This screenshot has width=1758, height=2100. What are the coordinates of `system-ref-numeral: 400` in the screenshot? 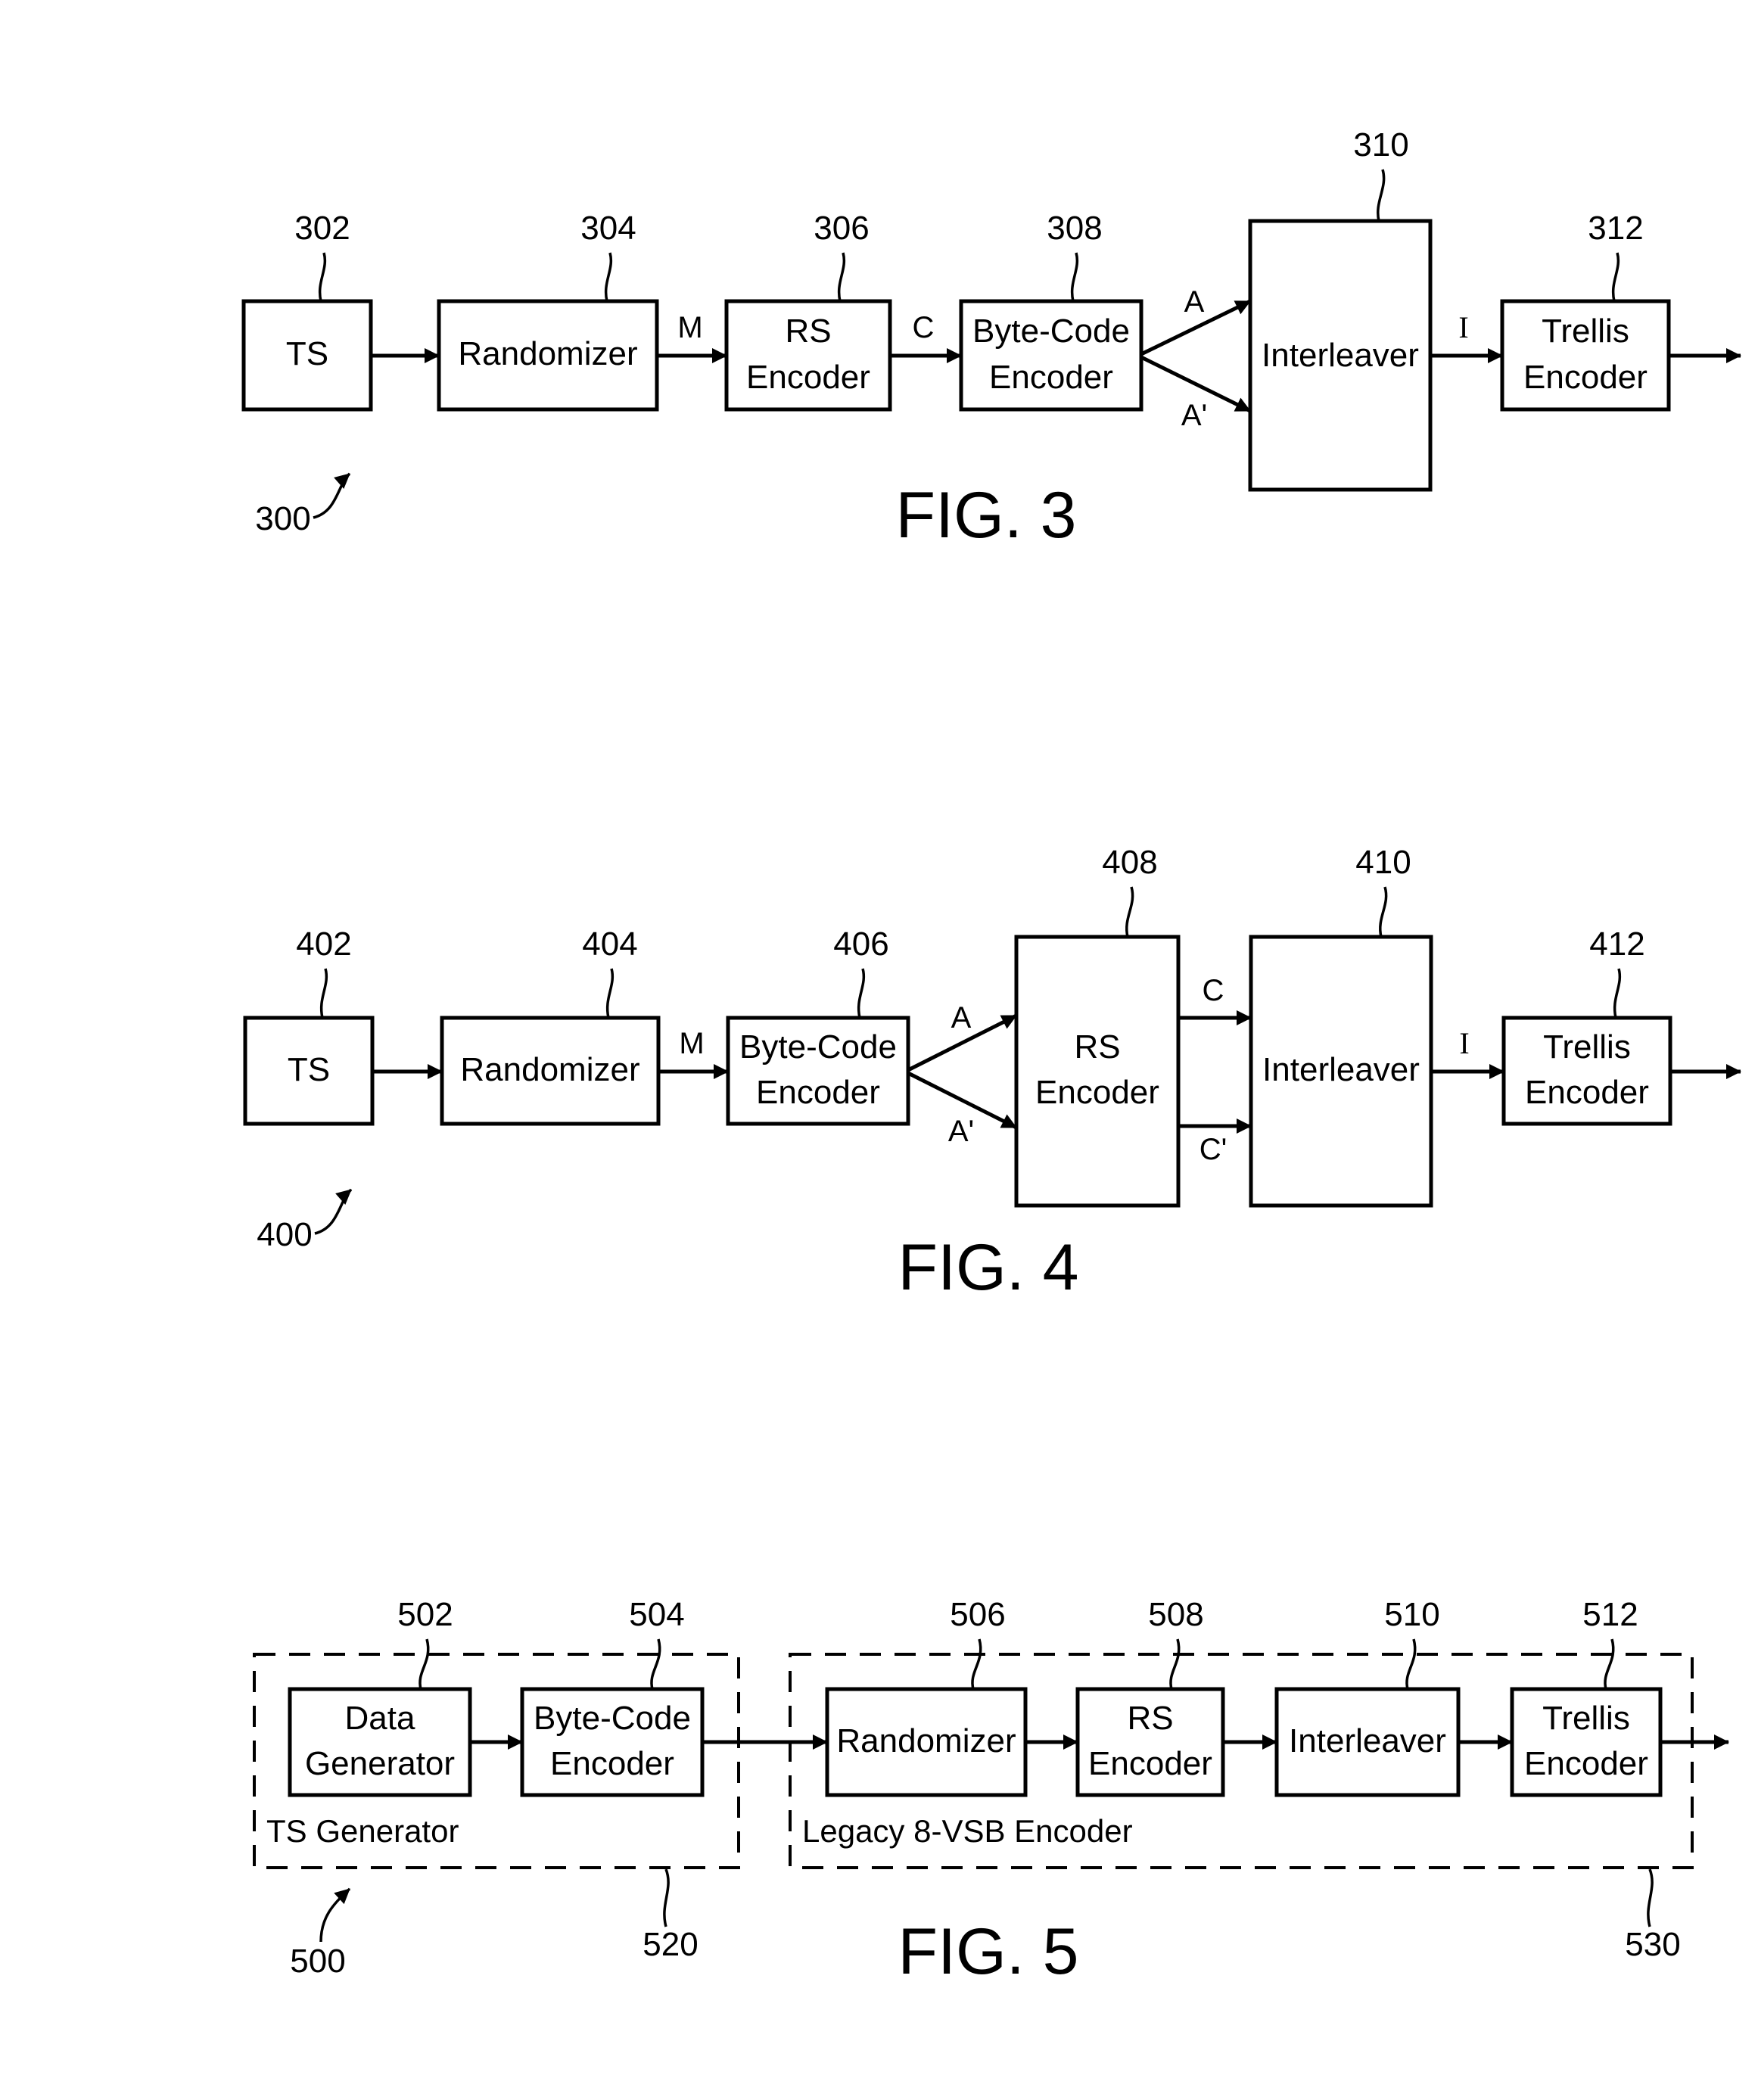 It's located at (285, 1234).